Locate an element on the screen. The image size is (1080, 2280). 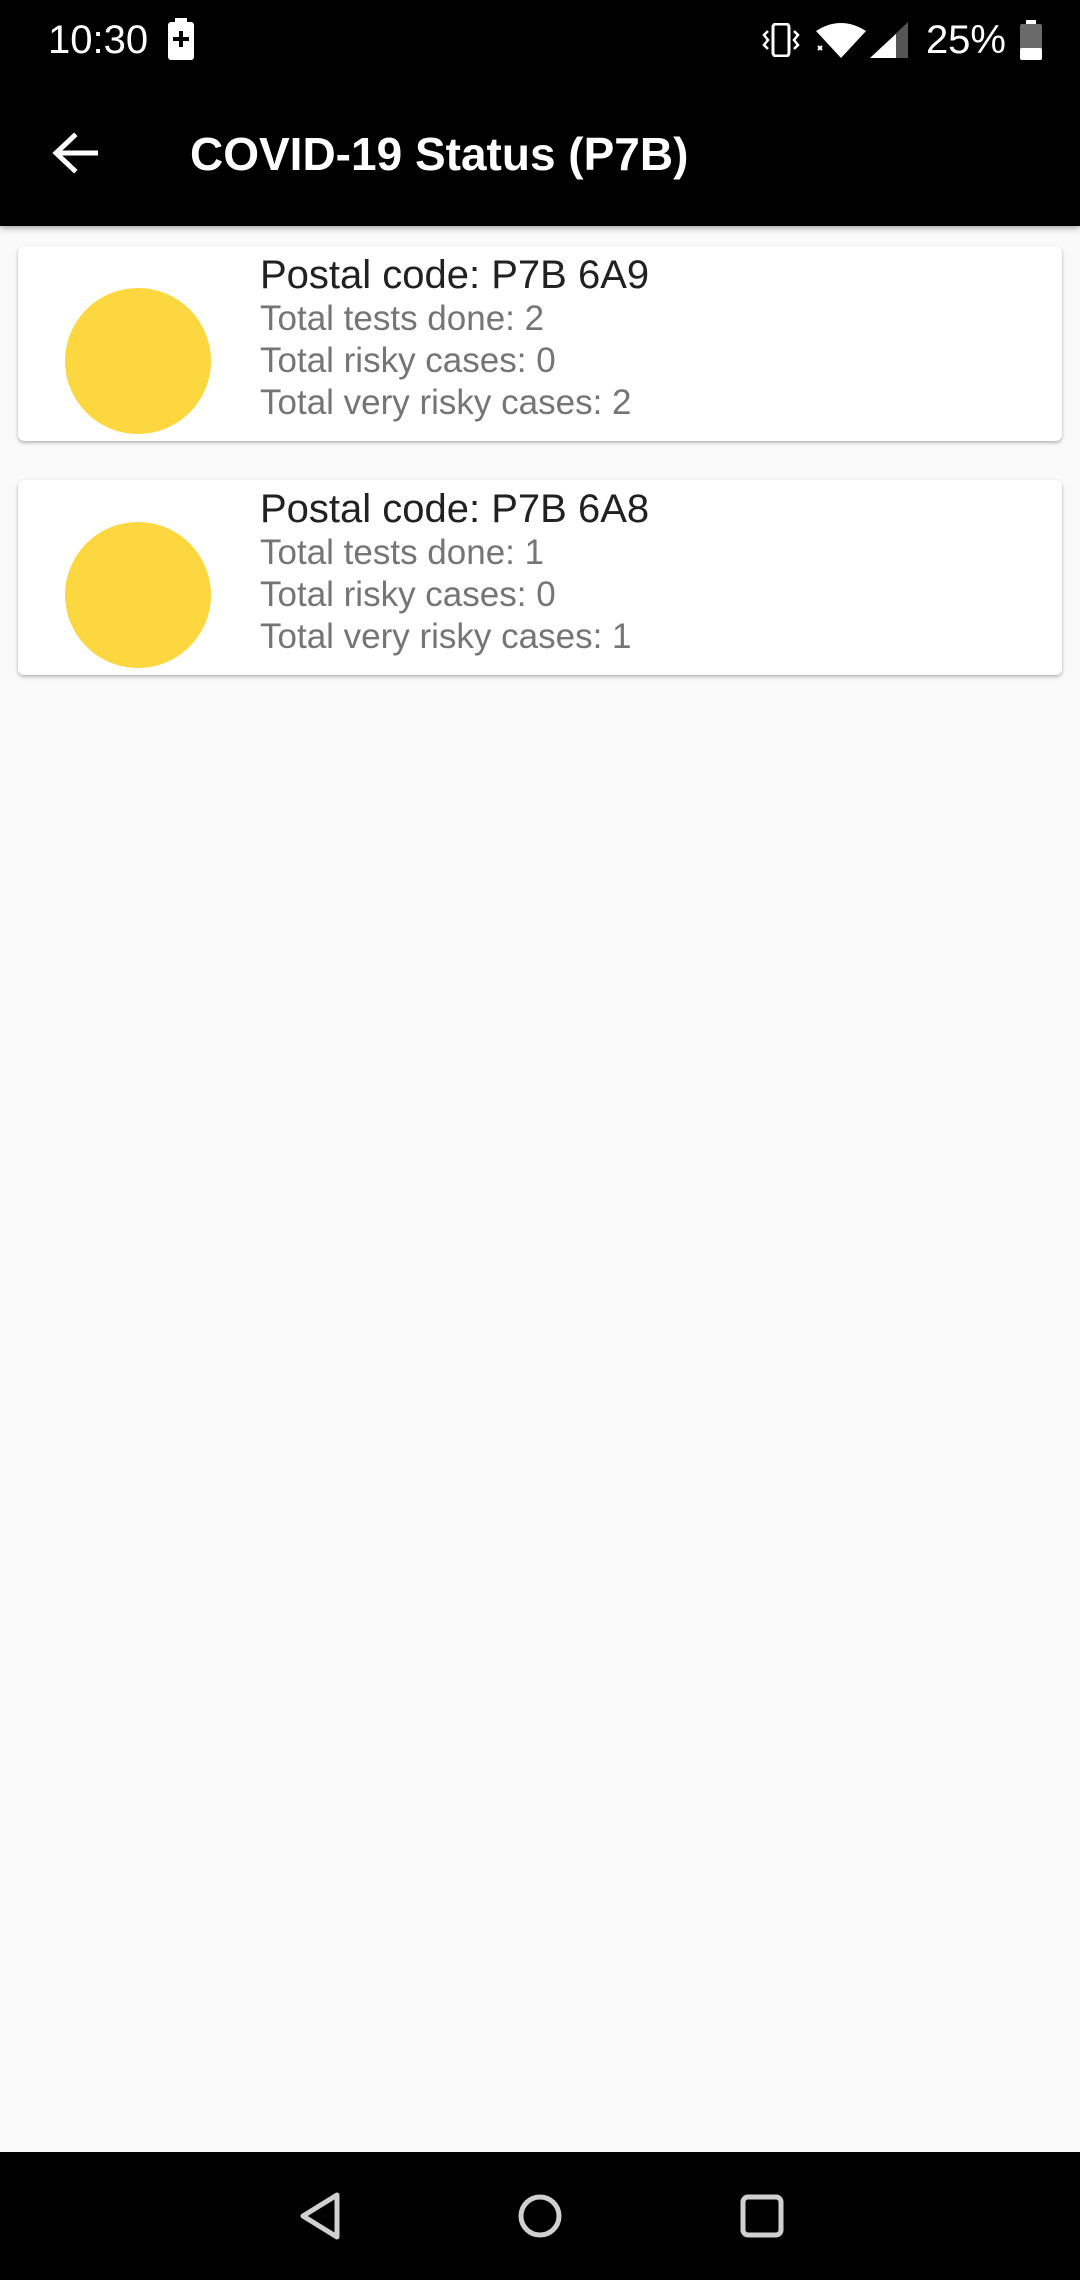
total-tests: Total tests done: 1 is located at coordinates (402, 552).